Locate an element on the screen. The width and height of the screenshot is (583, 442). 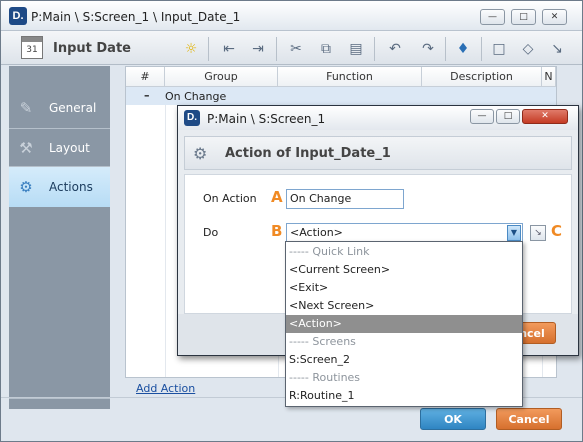
dialog-close-button: ✕ is located at coordinates (545, 116).